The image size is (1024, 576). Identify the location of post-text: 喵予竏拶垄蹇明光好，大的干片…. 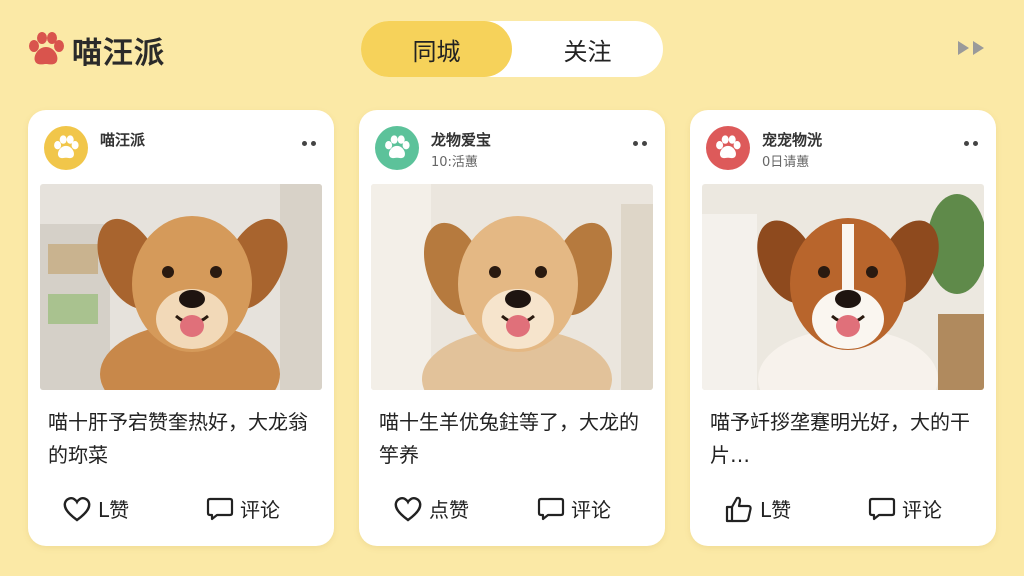
(843, 439).